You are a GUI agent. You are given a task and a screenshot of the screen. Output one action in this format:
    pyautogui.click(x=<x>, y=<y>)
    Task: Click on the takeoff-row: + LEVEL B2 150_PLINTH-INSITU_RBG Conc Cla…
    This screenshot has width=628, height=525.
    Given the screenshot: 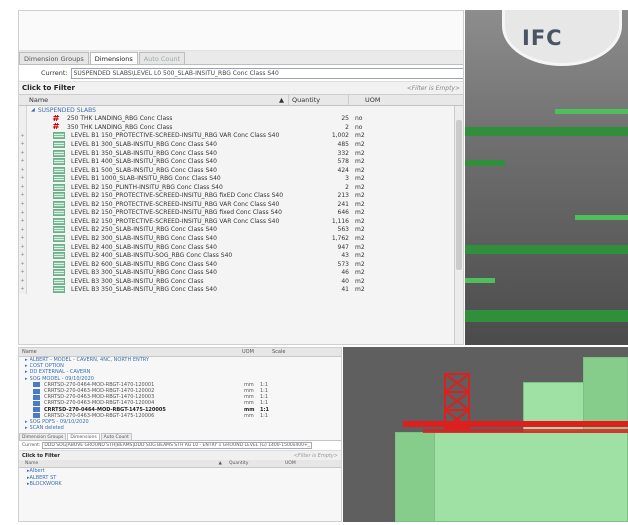 What is the action you would take?
    pyautogui.click(x=241, y=187)
    